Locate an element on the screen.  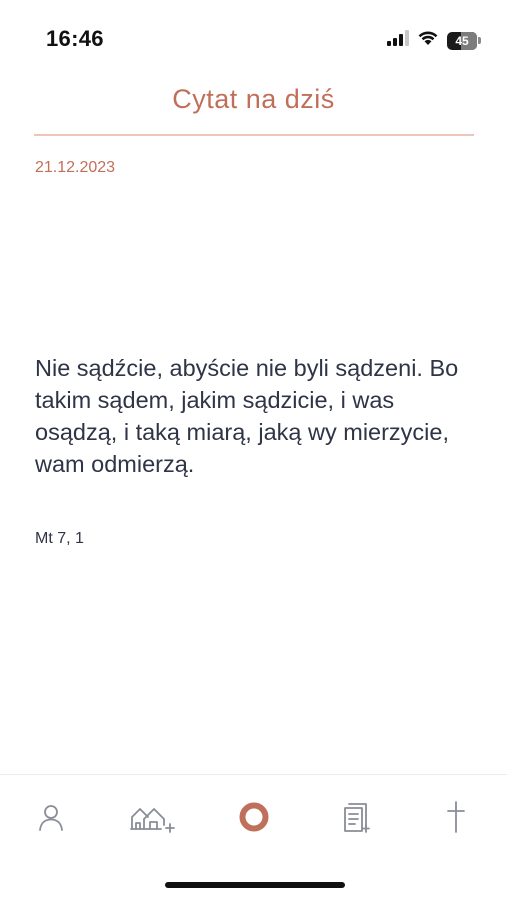
signal-icon is located at coordinates (398, 40).